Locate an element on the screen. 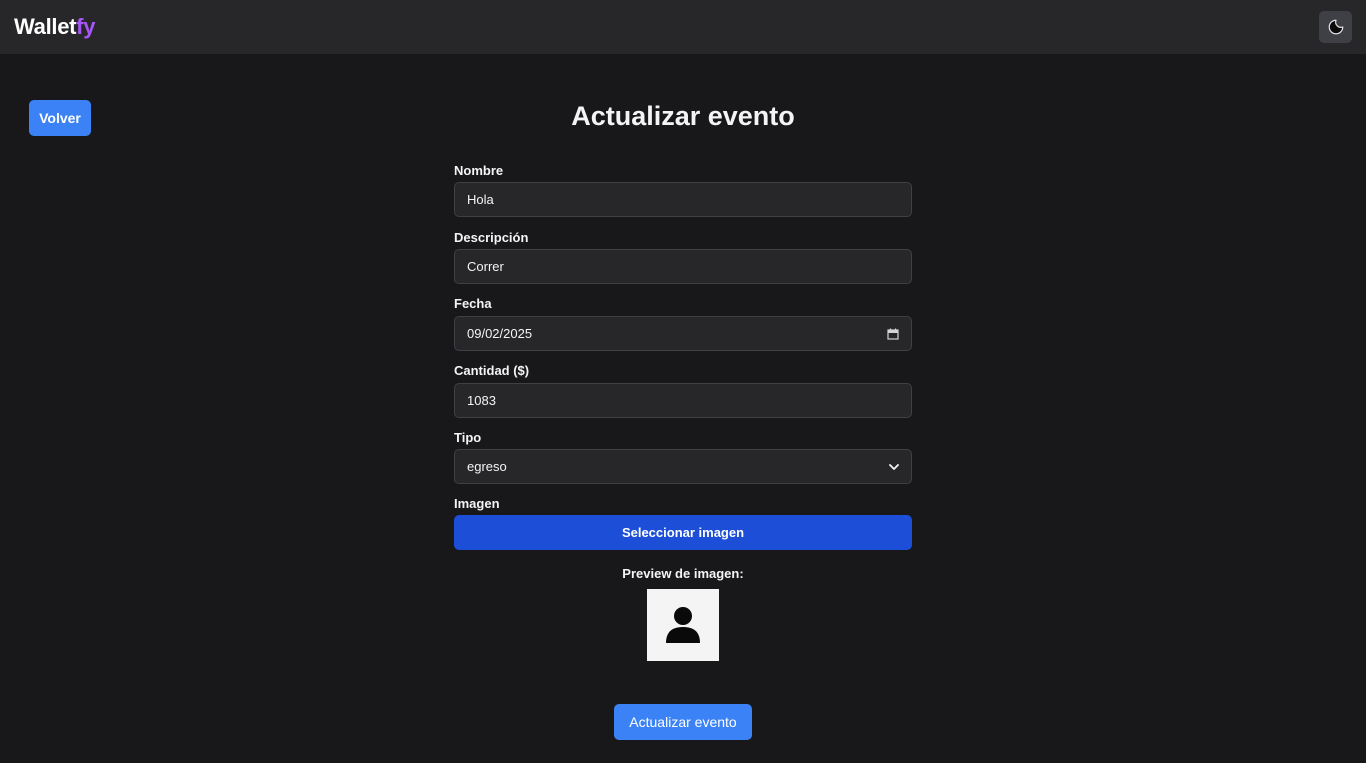  nombre-value: Hola is located at coordinates (480, 199).